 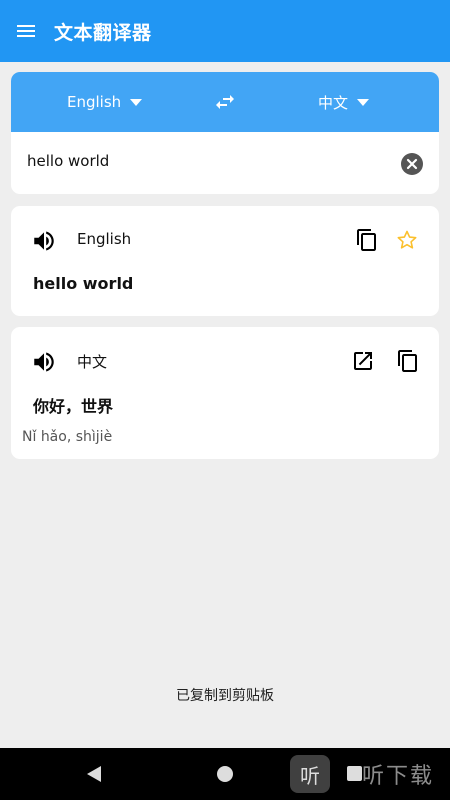 I want to click on input-text-field: hello world, so click(x=68, y=161).